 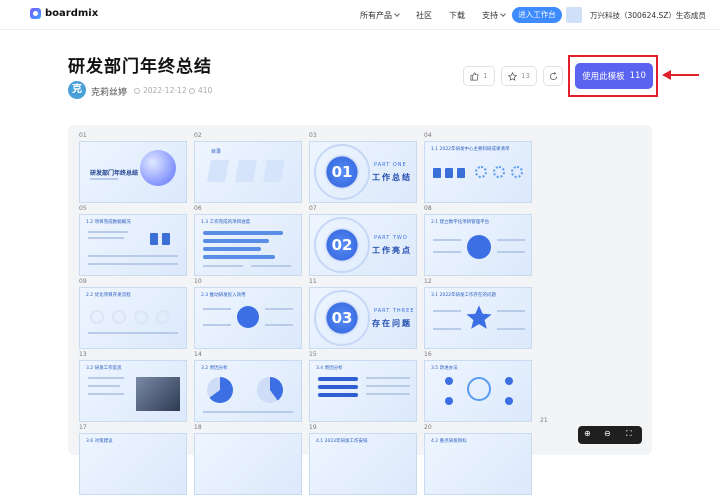 I want to click on slide-thumbnail: 07 02 PART TWO 工作亮点, so click(x=358, y=244).